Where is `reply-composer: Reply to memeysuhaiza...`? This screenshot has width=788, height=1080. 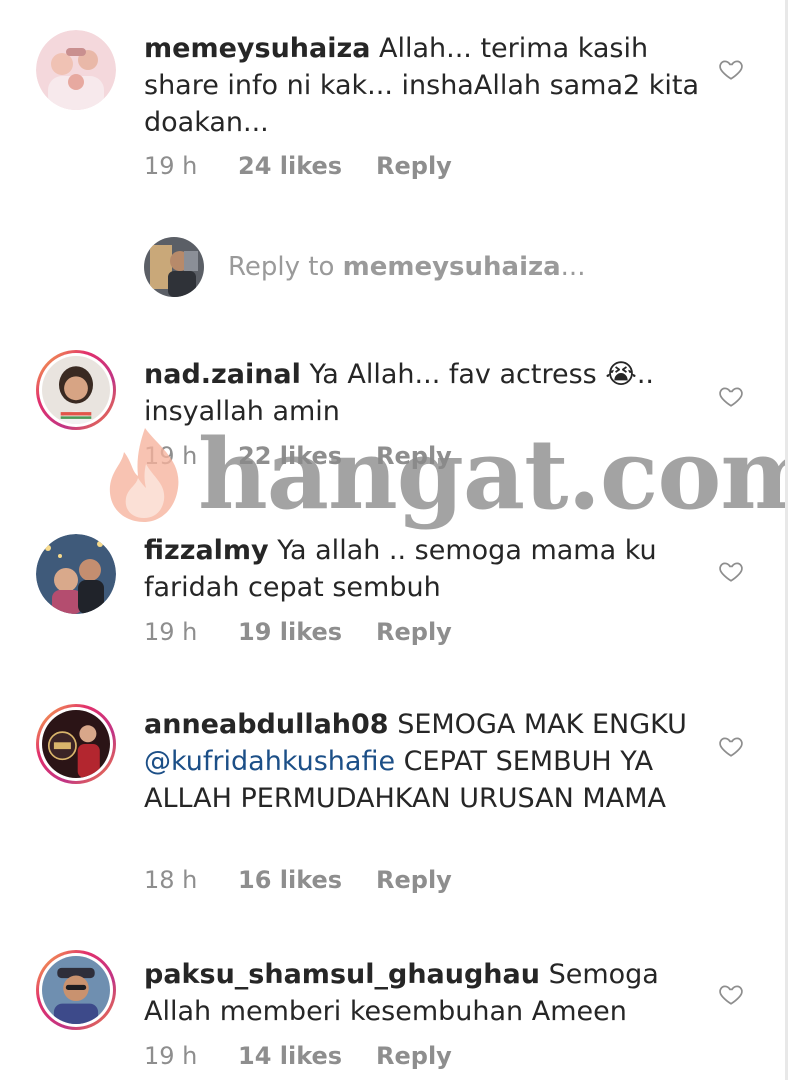
reply-composer: Reply to memeysuhaiza... is located at coordinates (364, 267).